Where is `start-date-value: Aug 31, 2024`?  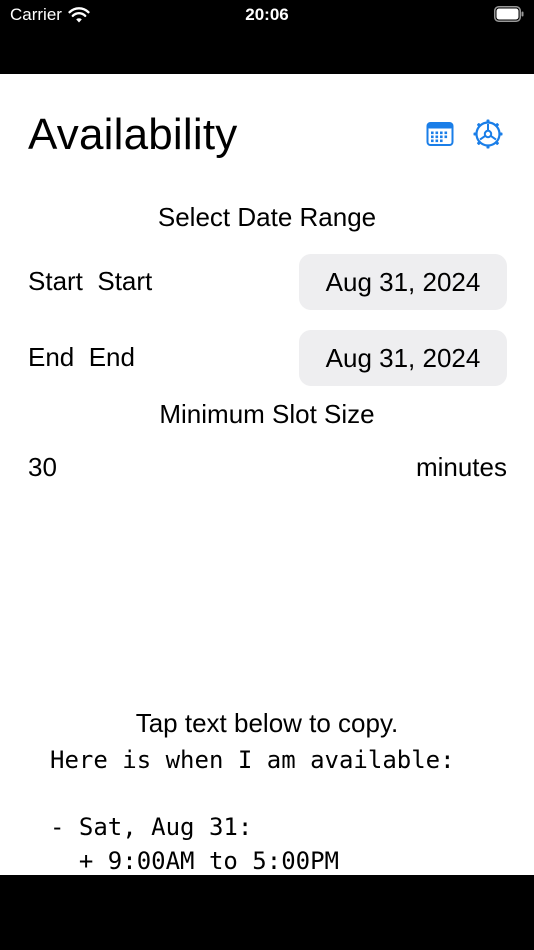 start-date-value: Aug 31, 2024 is located at coordinates (403, 281).